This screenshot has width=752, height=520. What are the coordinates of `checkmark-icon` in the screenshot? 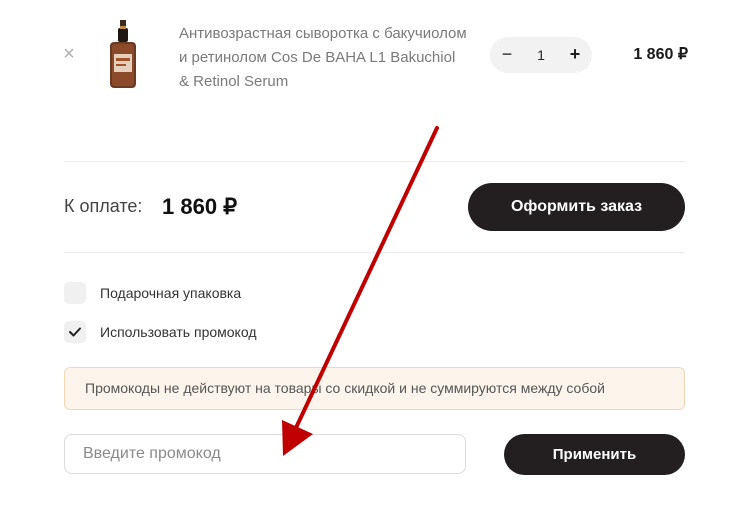 It's located at (75, 332).